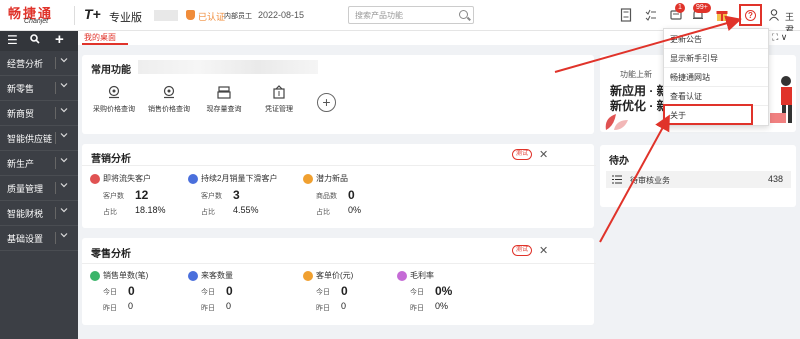 This screenshot has width=800, height=339. I want to click on metric-title: 即将流失客户, so click(127, 178).